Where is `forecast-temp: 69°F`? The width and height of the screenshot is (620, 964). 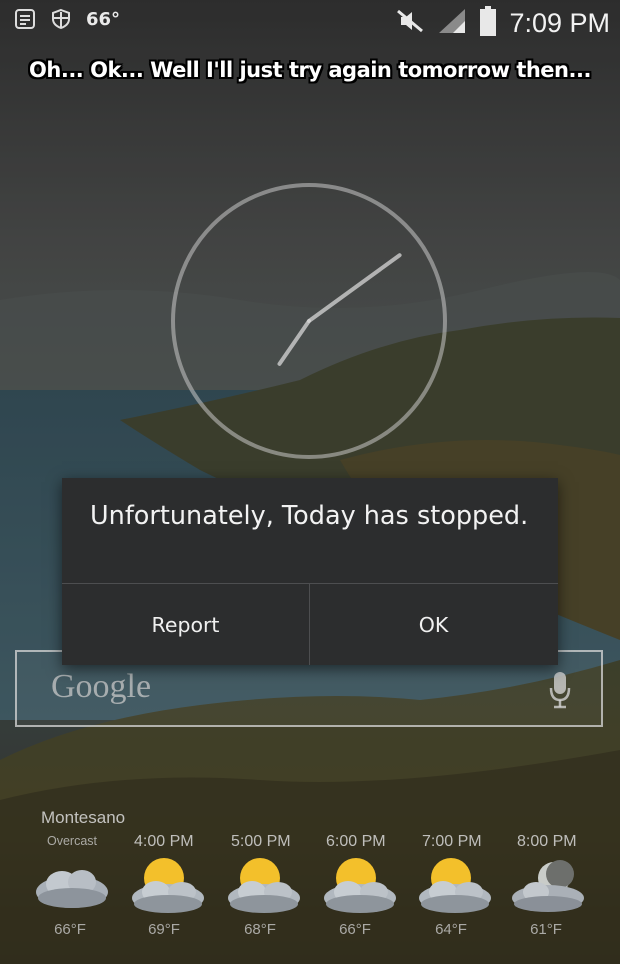
forecast-temp: 69°F is located at coordinates (164, 929).